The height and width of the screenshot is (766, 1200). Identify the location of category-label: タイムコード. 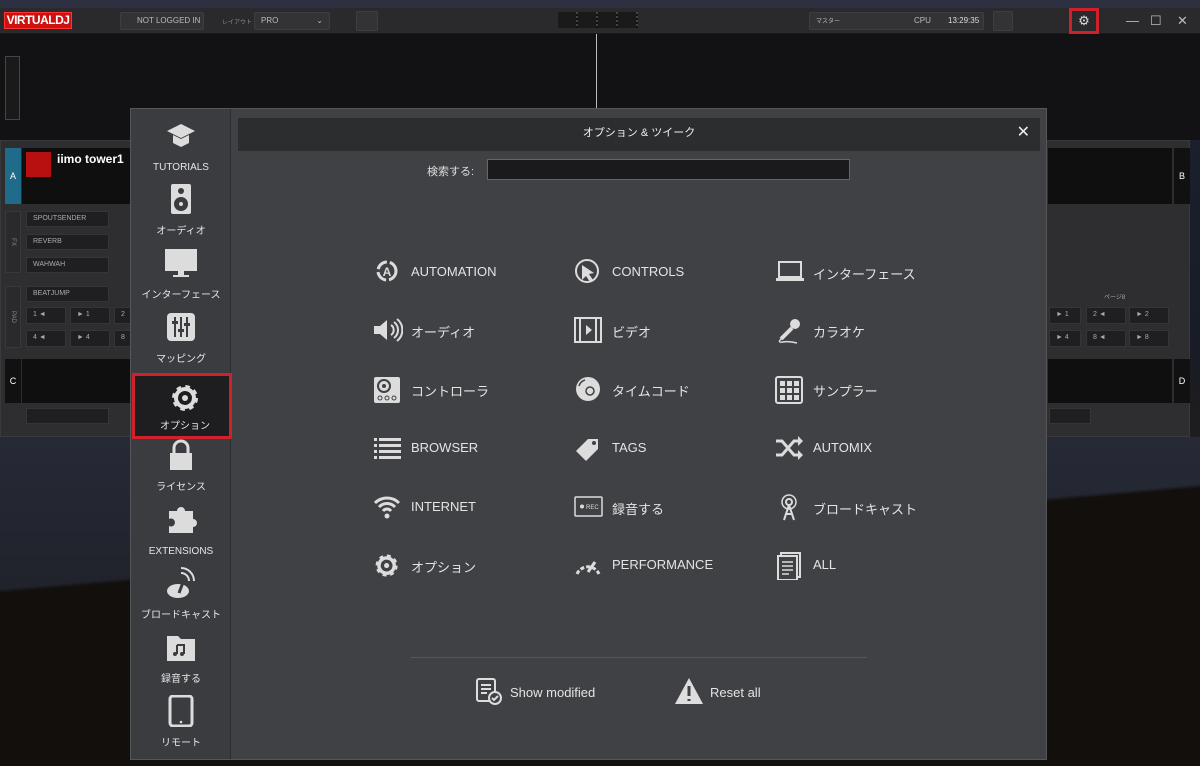
(651, 391).